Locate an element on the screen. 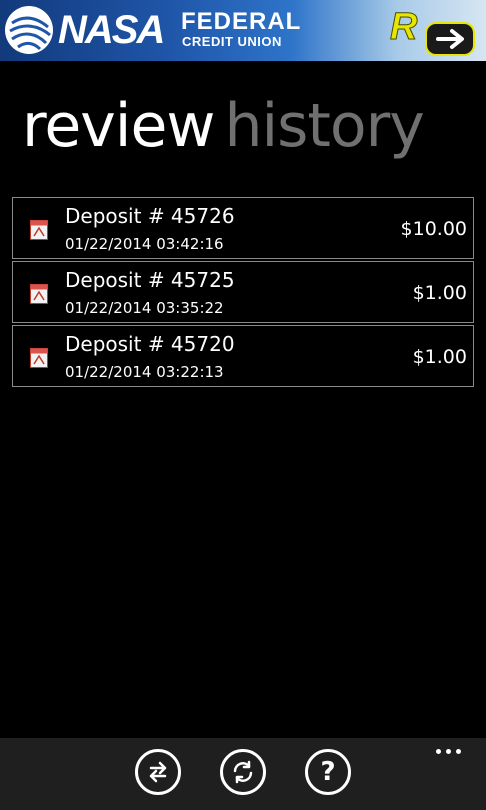 The height and width of the screenshot is (810, 486). swap-button is located at coordinates (158, 772).